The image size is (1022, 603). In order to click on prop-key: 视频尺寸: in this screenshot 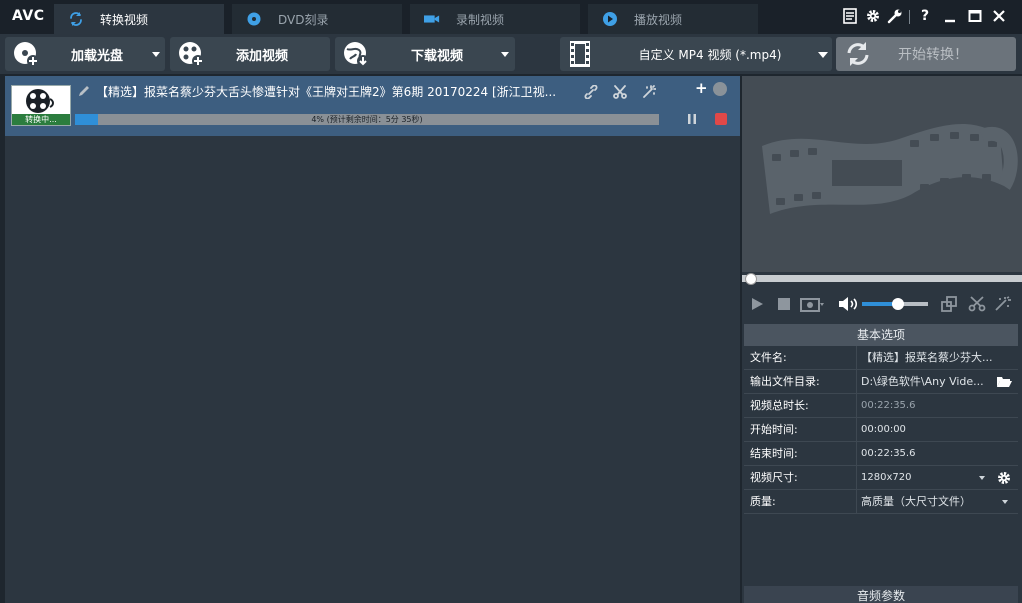, I will do `click(774, 477)`.